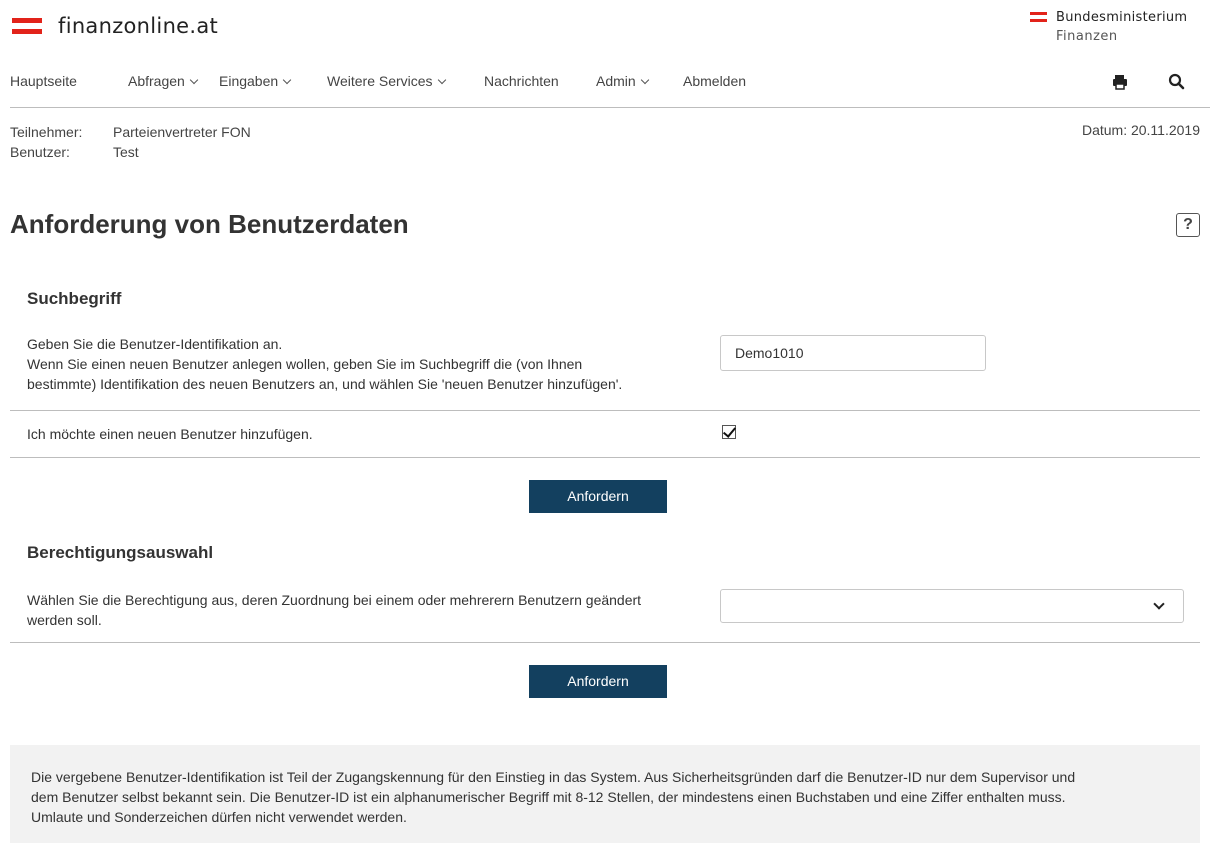 The width and height of the screenshot is (1210, 843). Describe the element at coordinates (521, 81) in the screenshot. I see `nav-item-nachrichten: Nachrichten` at that location.